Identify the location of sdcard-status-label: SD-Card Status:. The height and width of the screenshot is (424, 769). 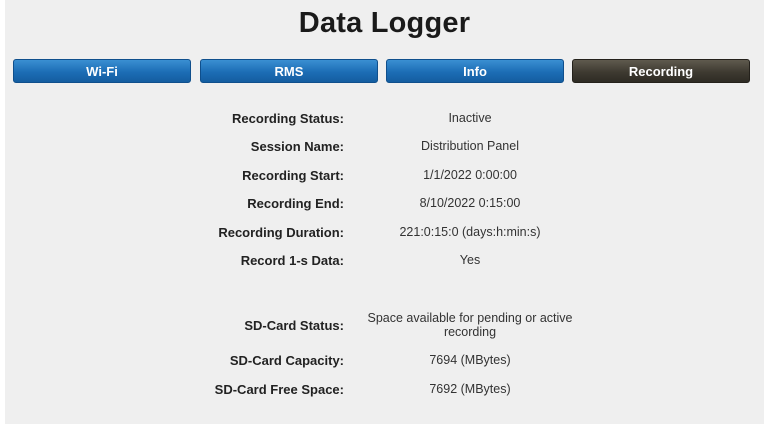
(294, 325).